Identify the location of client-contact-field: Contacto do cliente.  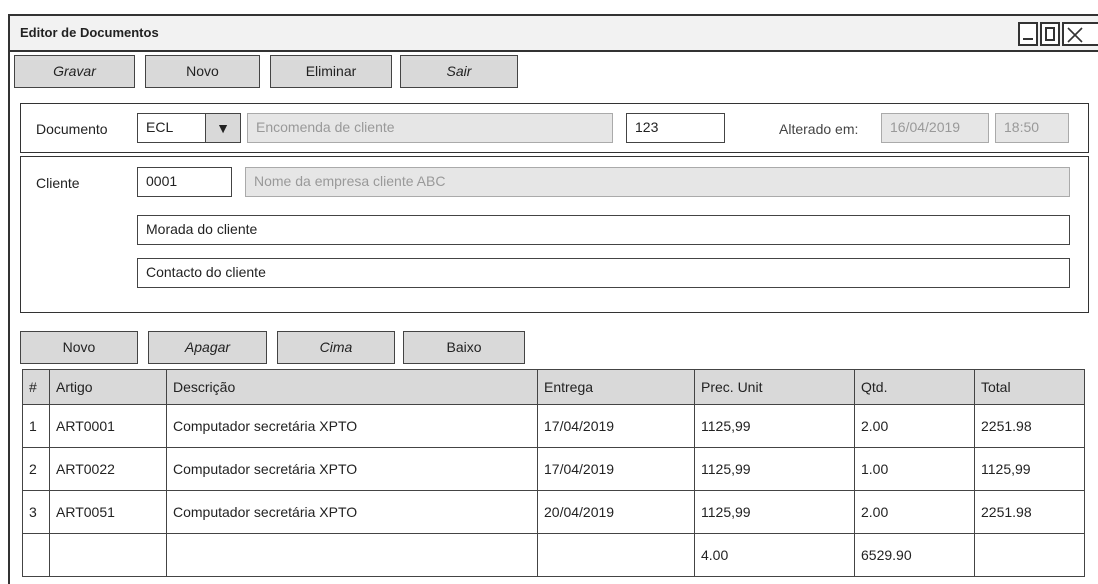
(603, 273).